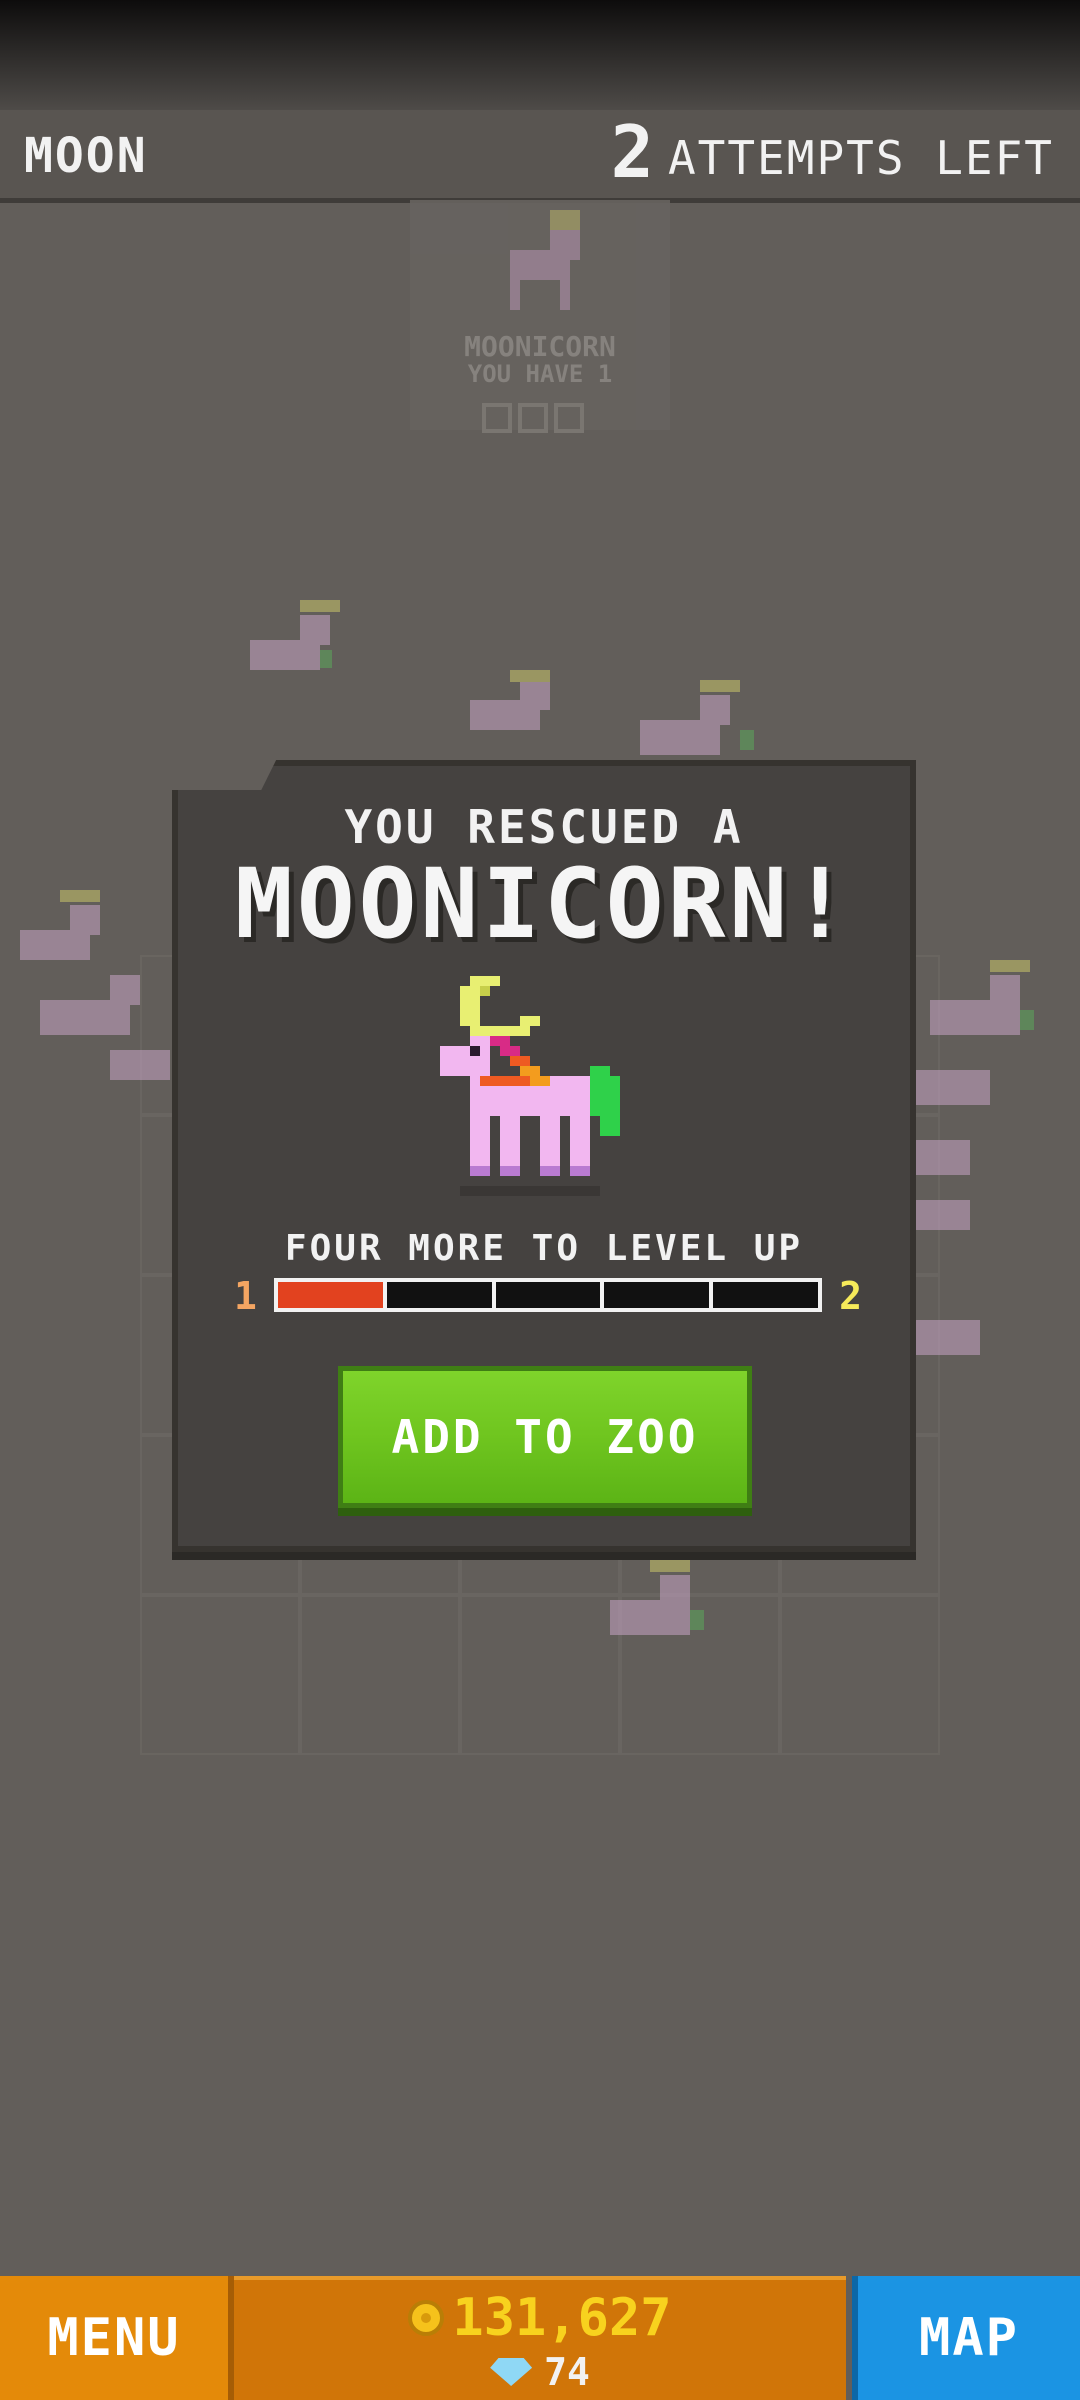 This screenshot has height=2400, width=1080. I want to click on bottom-bar: MENU 131,627 74 MAP, so click(540, 2338).